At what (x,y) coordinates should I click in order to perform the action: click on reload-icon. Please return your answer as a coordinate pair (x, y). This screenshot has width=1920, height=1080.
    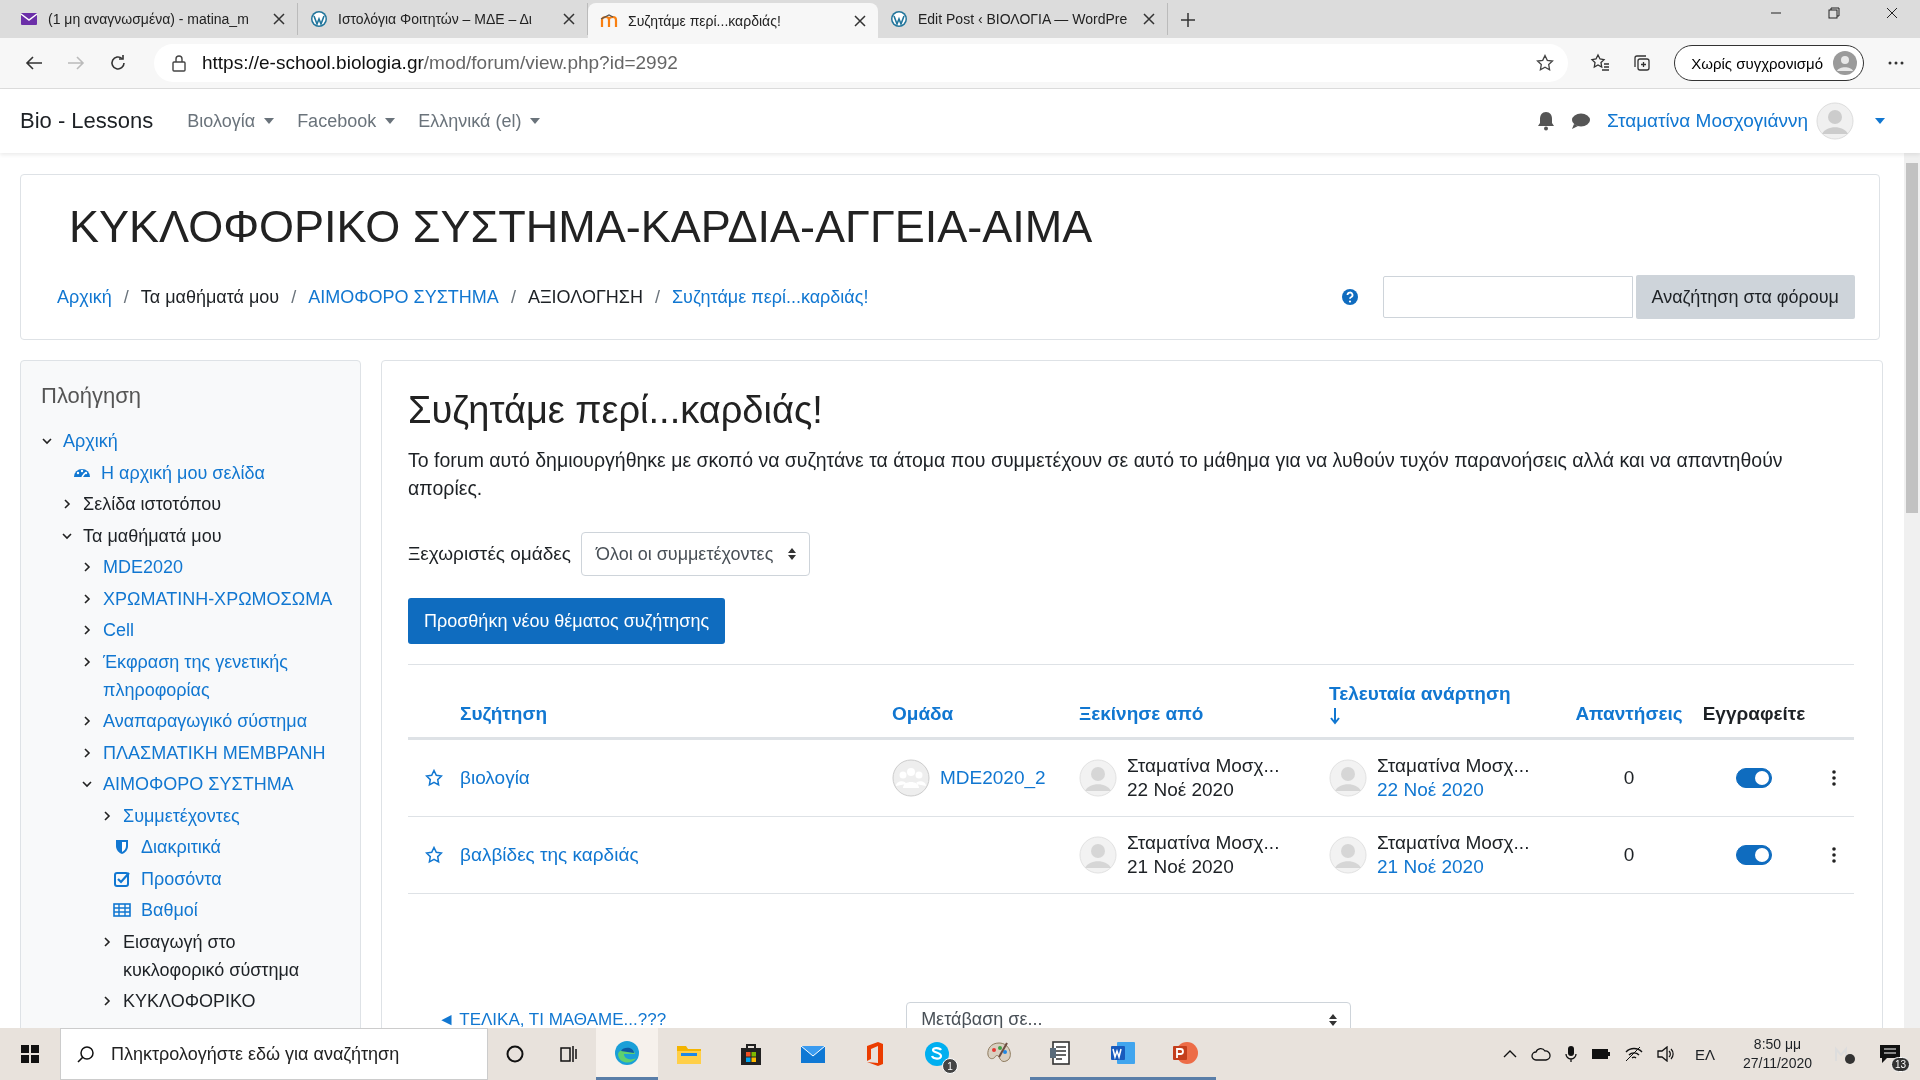
    Looking at the image, I should click on (118, 63).